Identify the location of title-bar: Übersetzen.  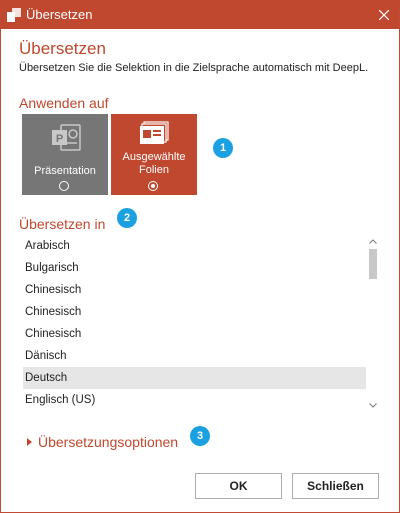
(200, 15).